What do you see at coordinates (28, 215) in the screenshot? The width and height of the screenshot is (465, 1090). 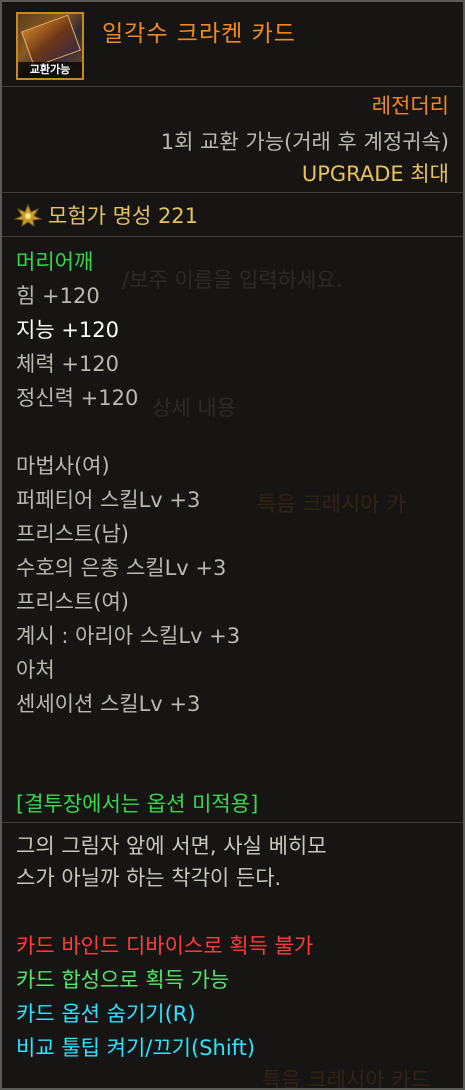 I see `fame-icon` at bounding box center [28, 215].